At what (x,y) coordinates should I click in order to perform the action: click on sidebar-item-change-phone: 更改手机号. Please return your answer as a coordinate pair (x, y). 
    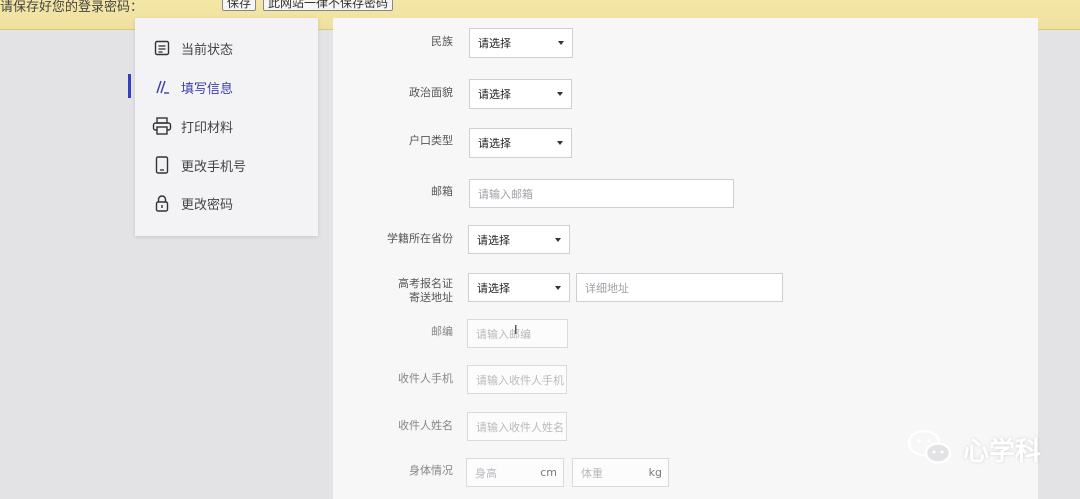
    Looking at the image, I should click on (226, 165).